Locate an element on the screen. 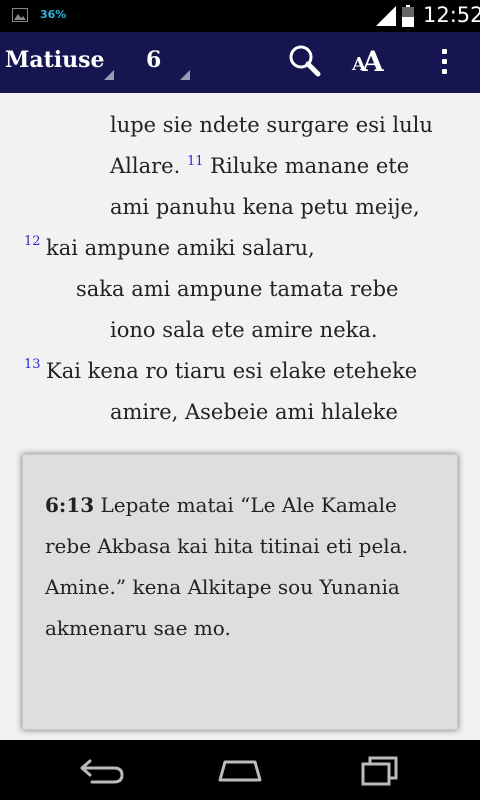 Image resolution: width=480 pixels, height=800 pixels. text-line: ami panuhu kena petu meije, is located at coordinates (265, 207).